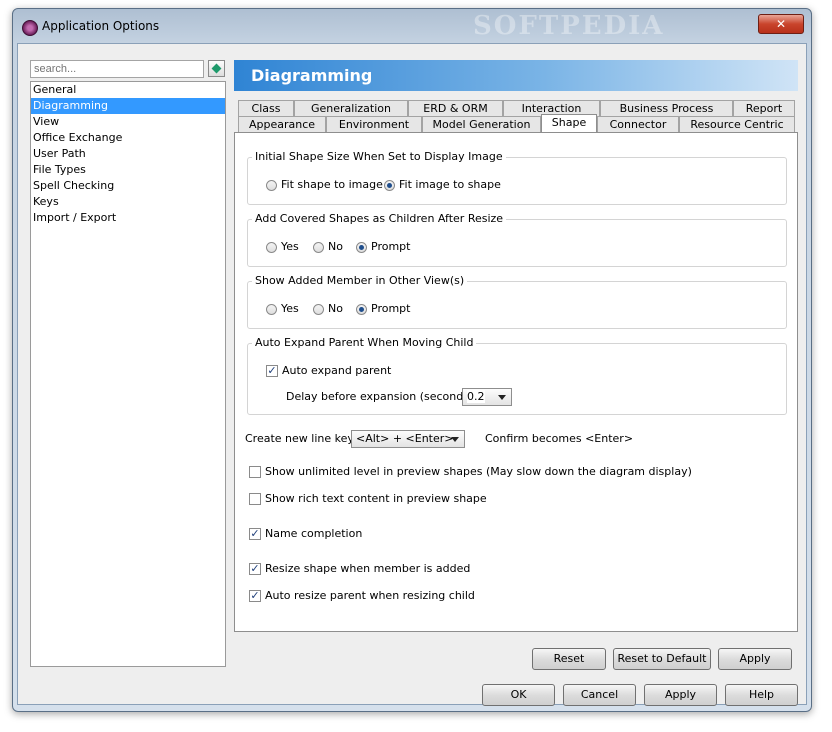 Image resolution: width=832 pixels, height=732 pixels. I want to click on checkbox-label: Auto expand parent, so click(337, 370).